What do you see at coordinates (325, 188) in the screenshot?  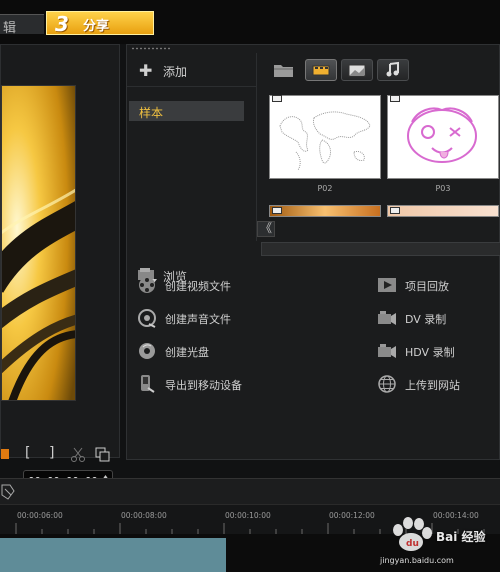 I see `thumbnail-label: P02` at bounding box center [325, 188].